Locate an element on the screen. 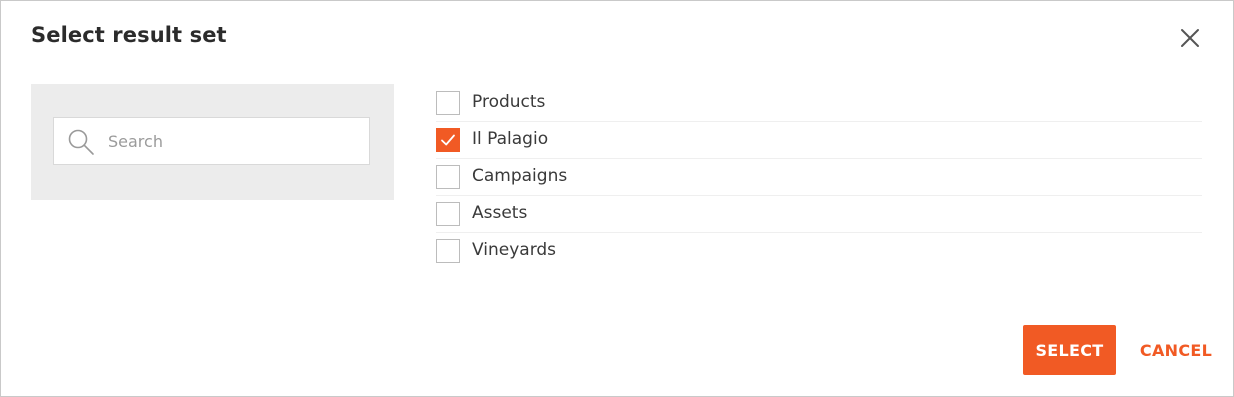  close-button is located at coordinates (1190, 38).